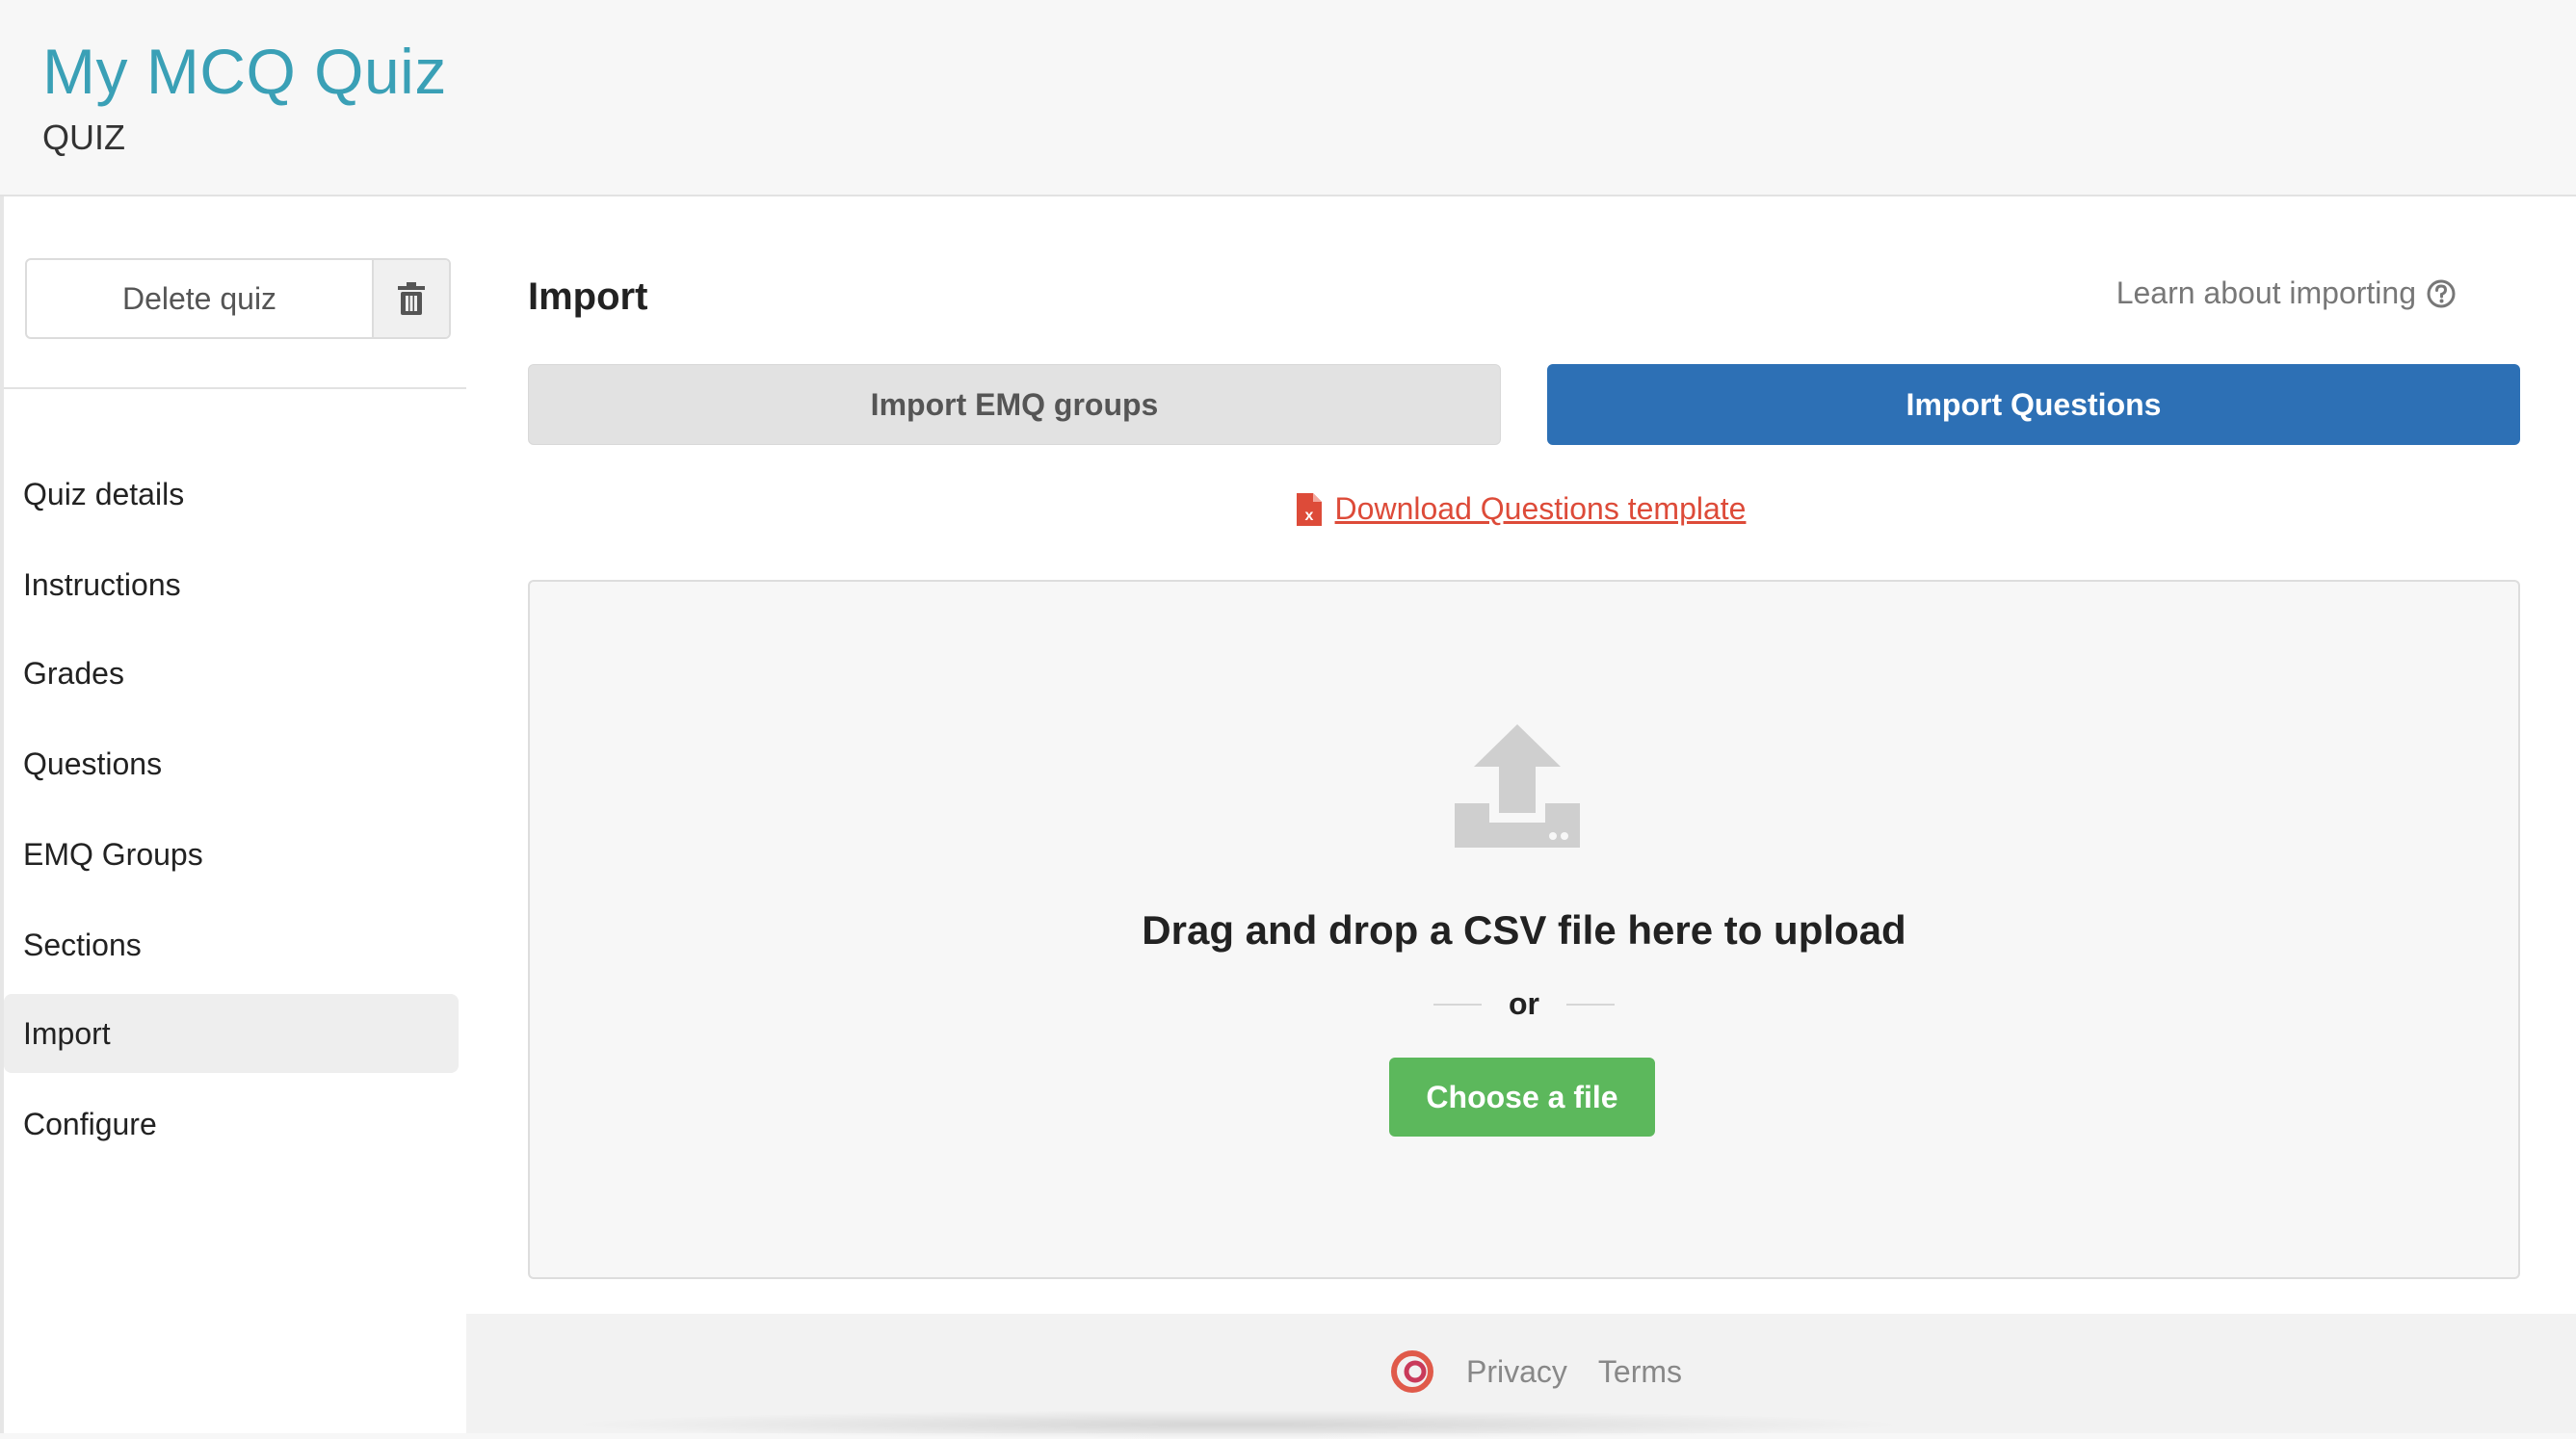 The width and height of the screenshot is (2576, 1439). What do you see at coordinates (237, 388) in the screenshot?
I see `sidebar-divider` at bounding box center [237, 388].